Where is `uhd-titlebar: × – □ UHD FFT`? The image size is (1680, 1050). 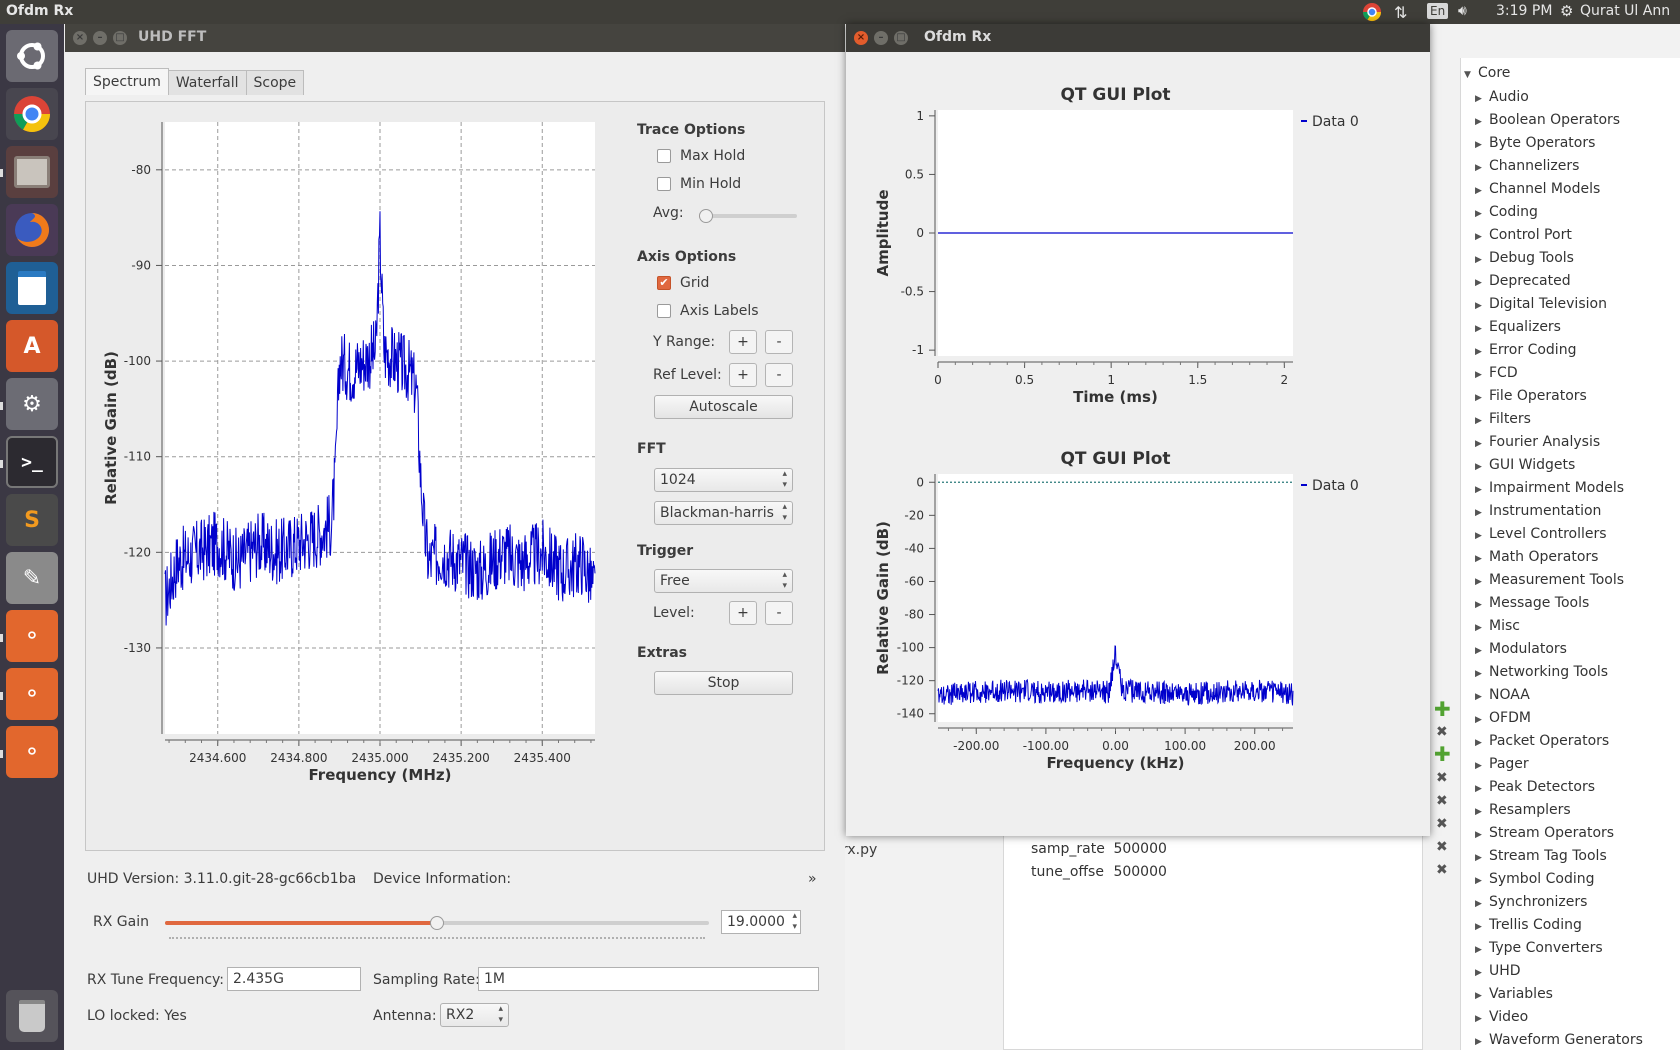
uhd-titlebar: × – □ UHD FFT is located at coordinates (455, 38).